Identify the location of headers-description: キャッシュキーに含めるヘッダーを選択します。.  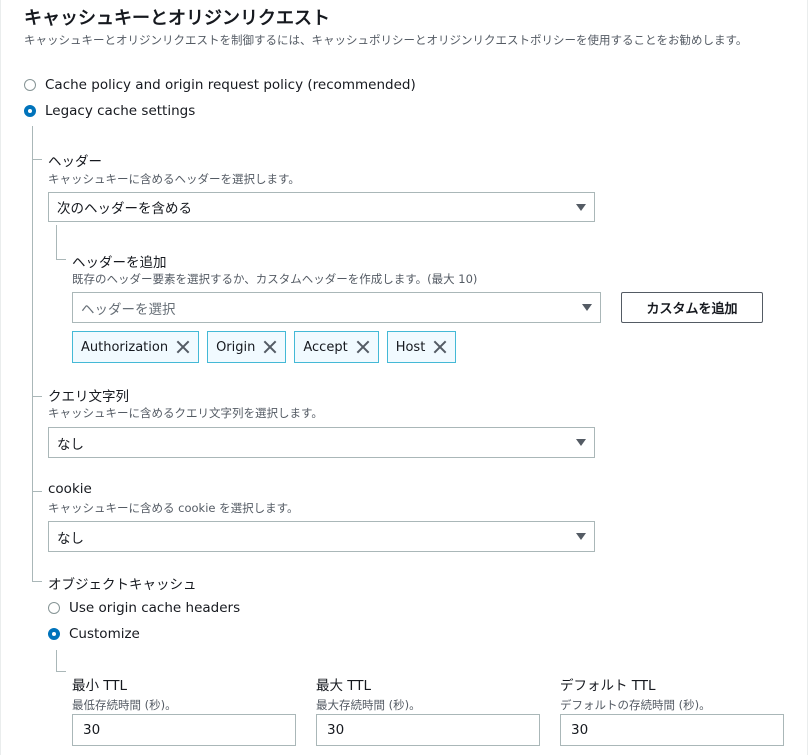
(174, 179).